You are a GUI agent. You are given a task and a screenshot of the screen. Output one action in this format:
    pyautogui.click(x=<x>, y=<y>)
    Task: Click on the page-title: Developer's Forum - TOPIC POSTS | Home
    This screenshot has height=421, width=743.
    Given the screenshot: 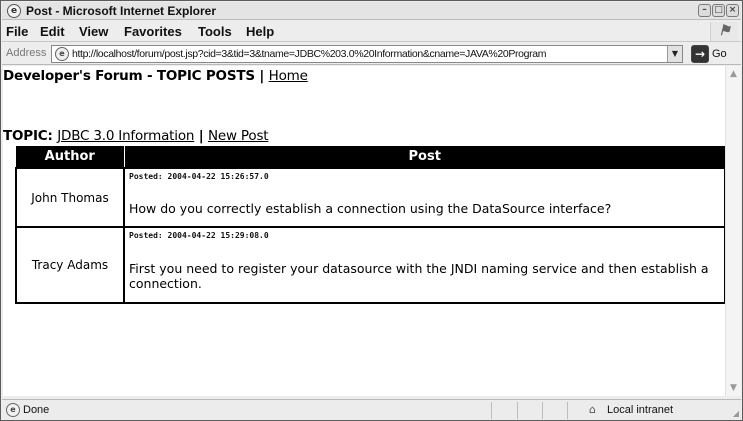 What is the action you would take?
    pyautogui.click(x=155, y=76)
    